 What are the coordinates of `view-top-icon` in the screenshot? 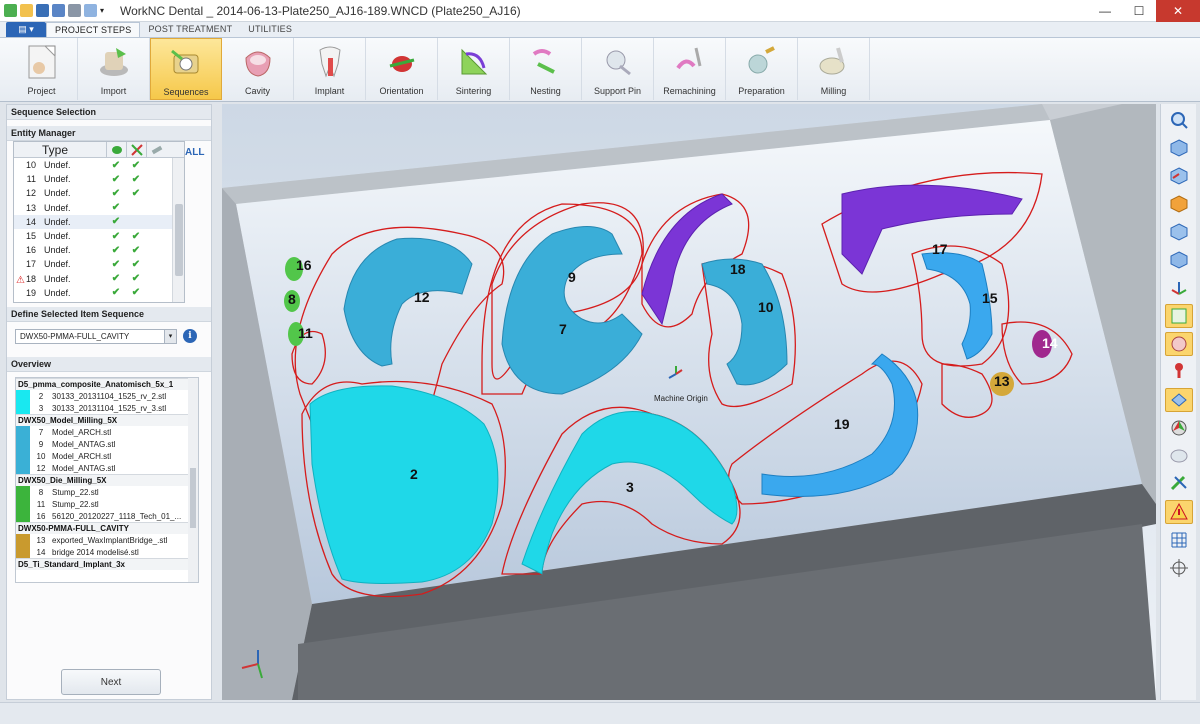 It's located at (1179, 204).